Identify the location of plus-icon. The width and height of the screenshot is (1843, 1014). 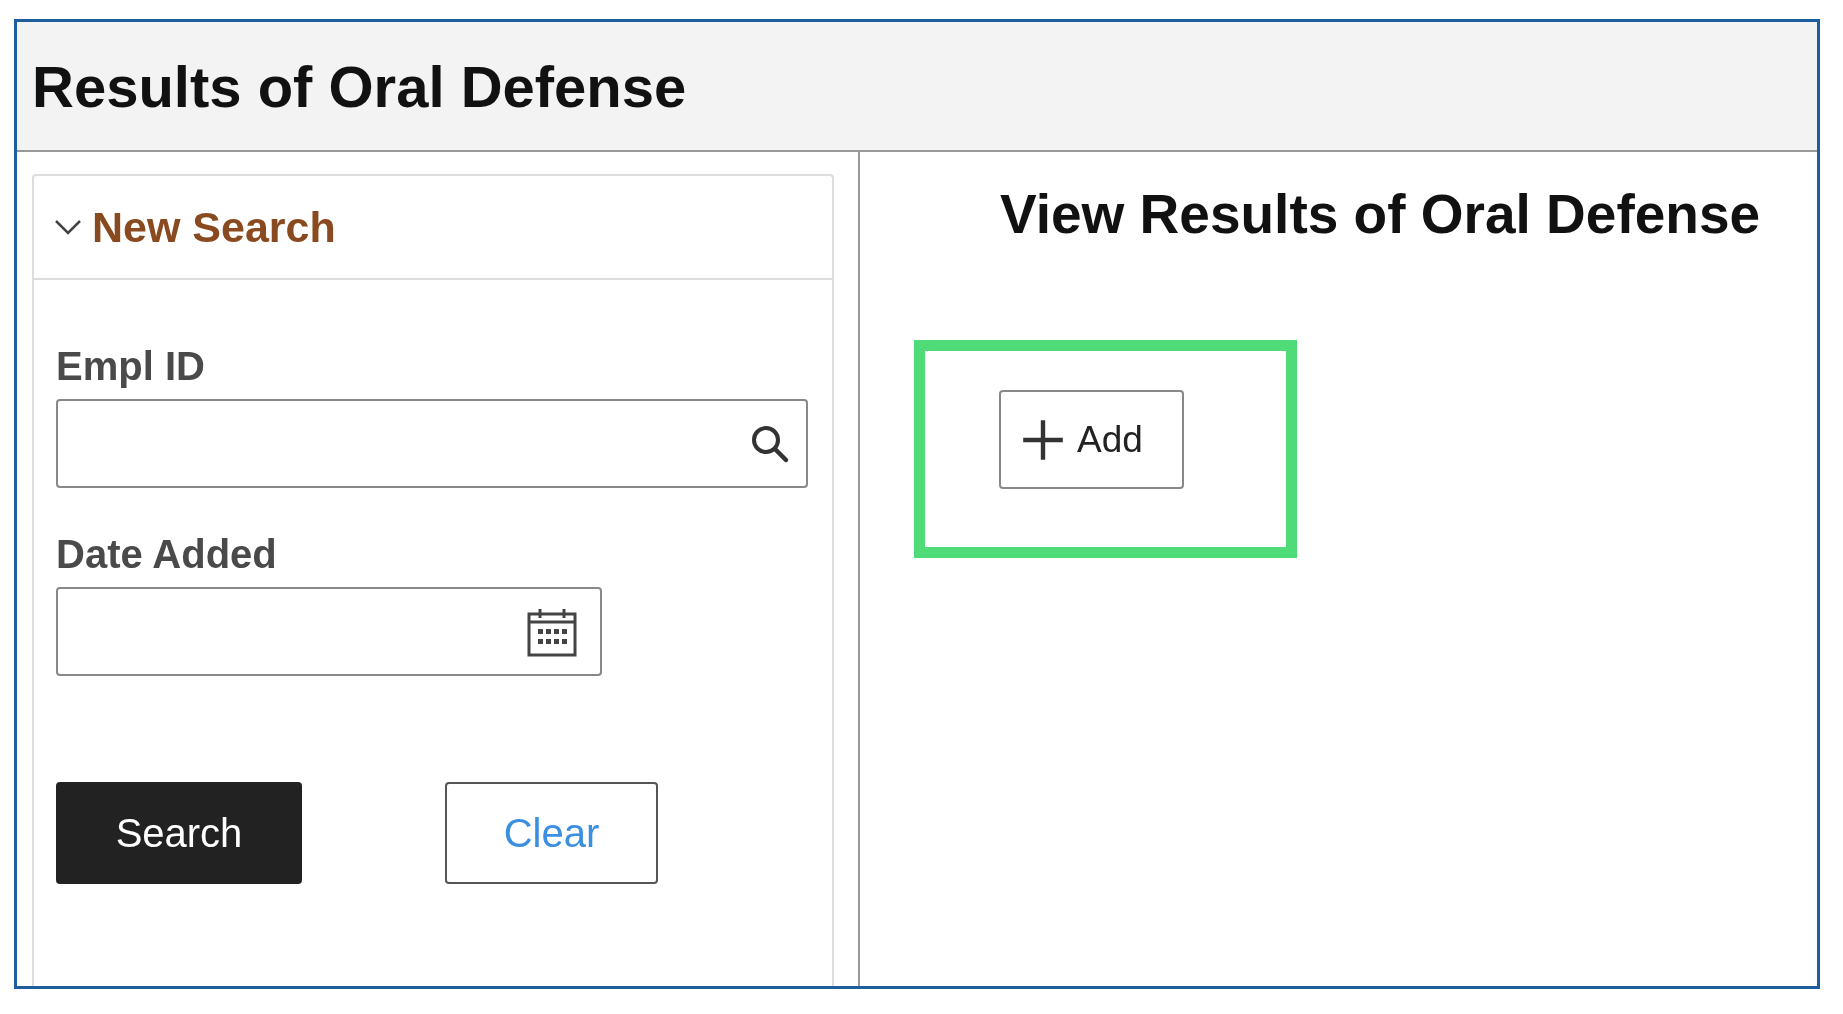
(1043, 439).